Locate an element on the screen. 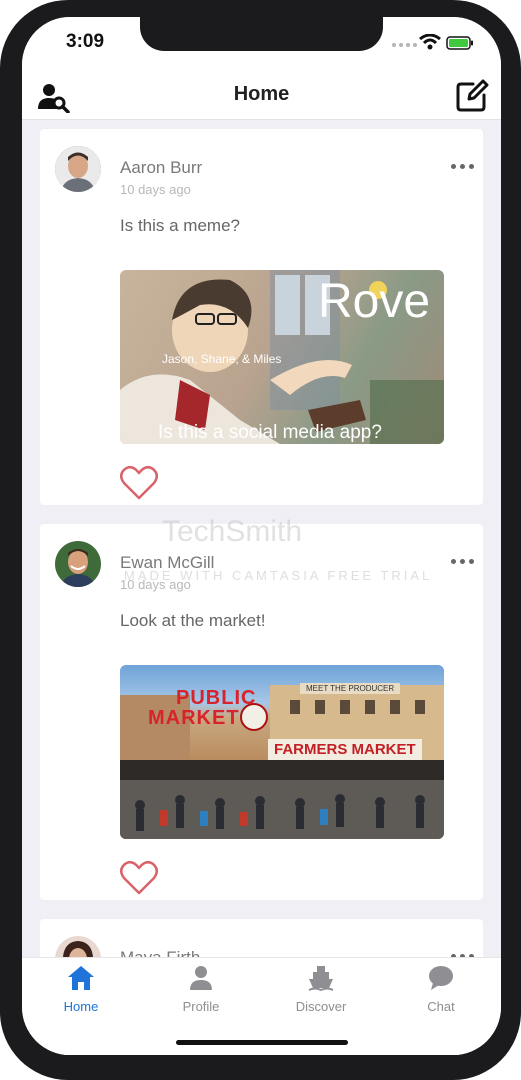 Image resolution: width=521 pixels, height=1080 pixels. signal-icon is located at coordinates (404, 45).